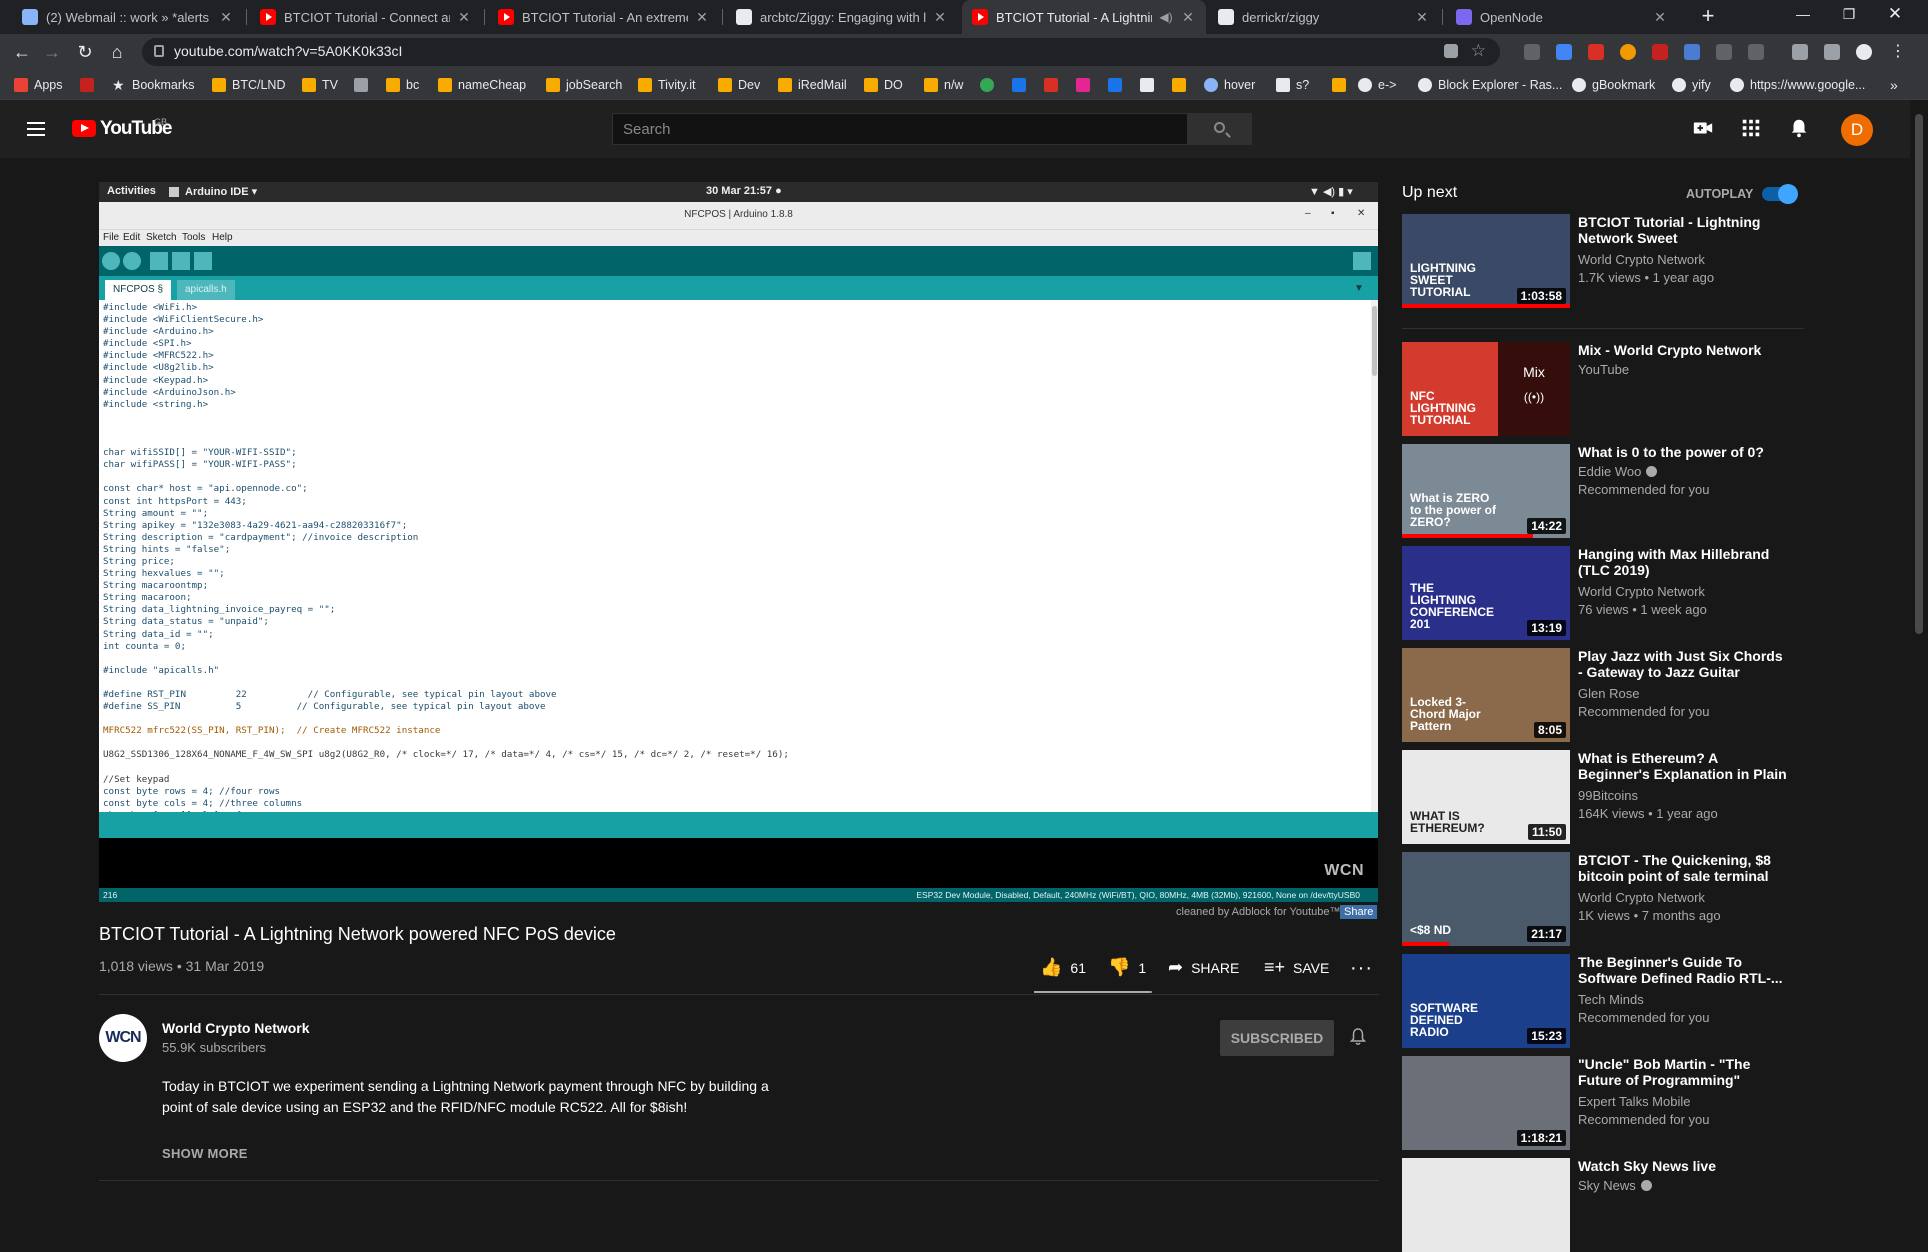 The width and height of the screenshot is (1928, 1252). I want to click on bookmark-item: hover, so click(1229, 85).